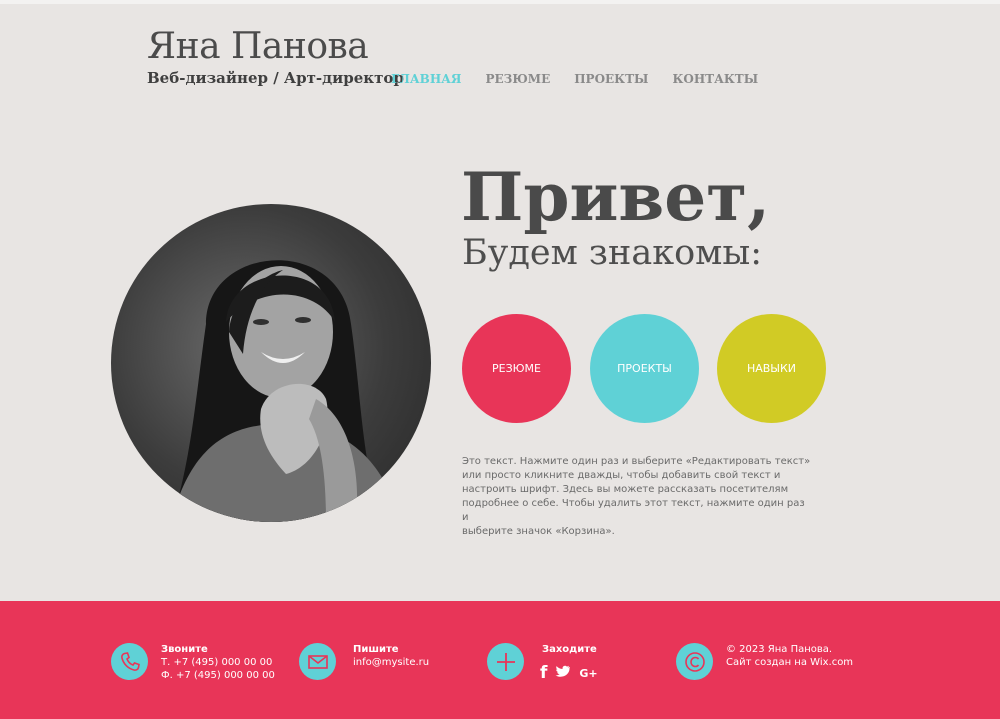  Describe the element at coordinates (694, 661) in the screenshot. I see `copyright-icon` at that location.